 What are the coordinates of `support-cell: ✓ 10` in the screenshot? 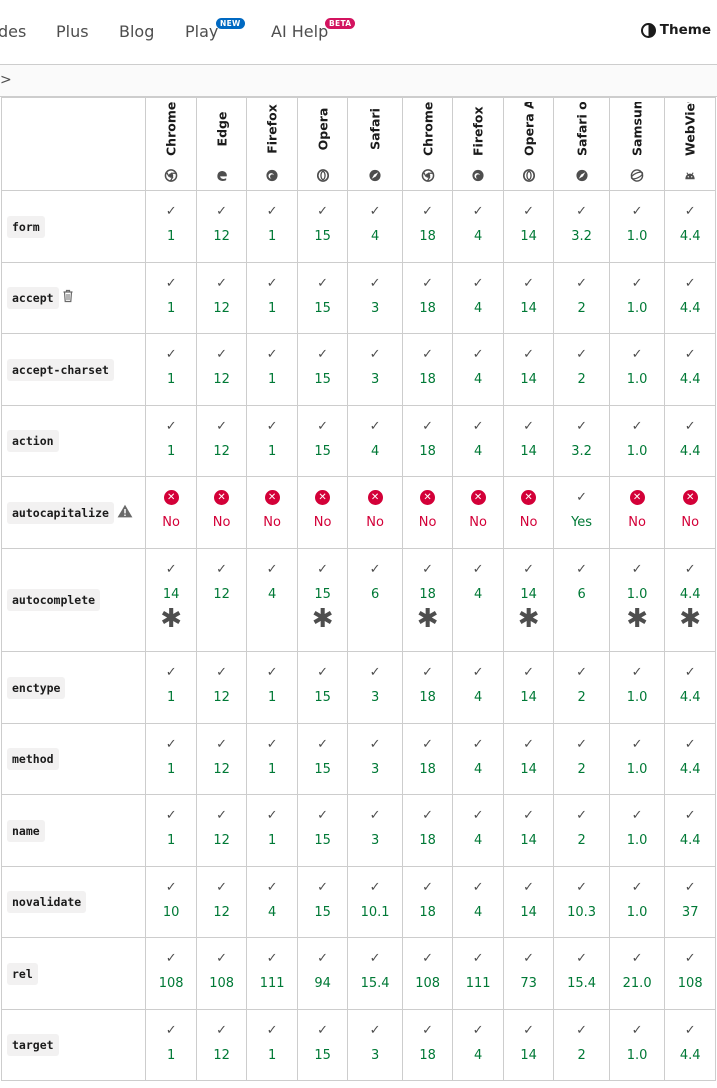 It's located at (171, 902).